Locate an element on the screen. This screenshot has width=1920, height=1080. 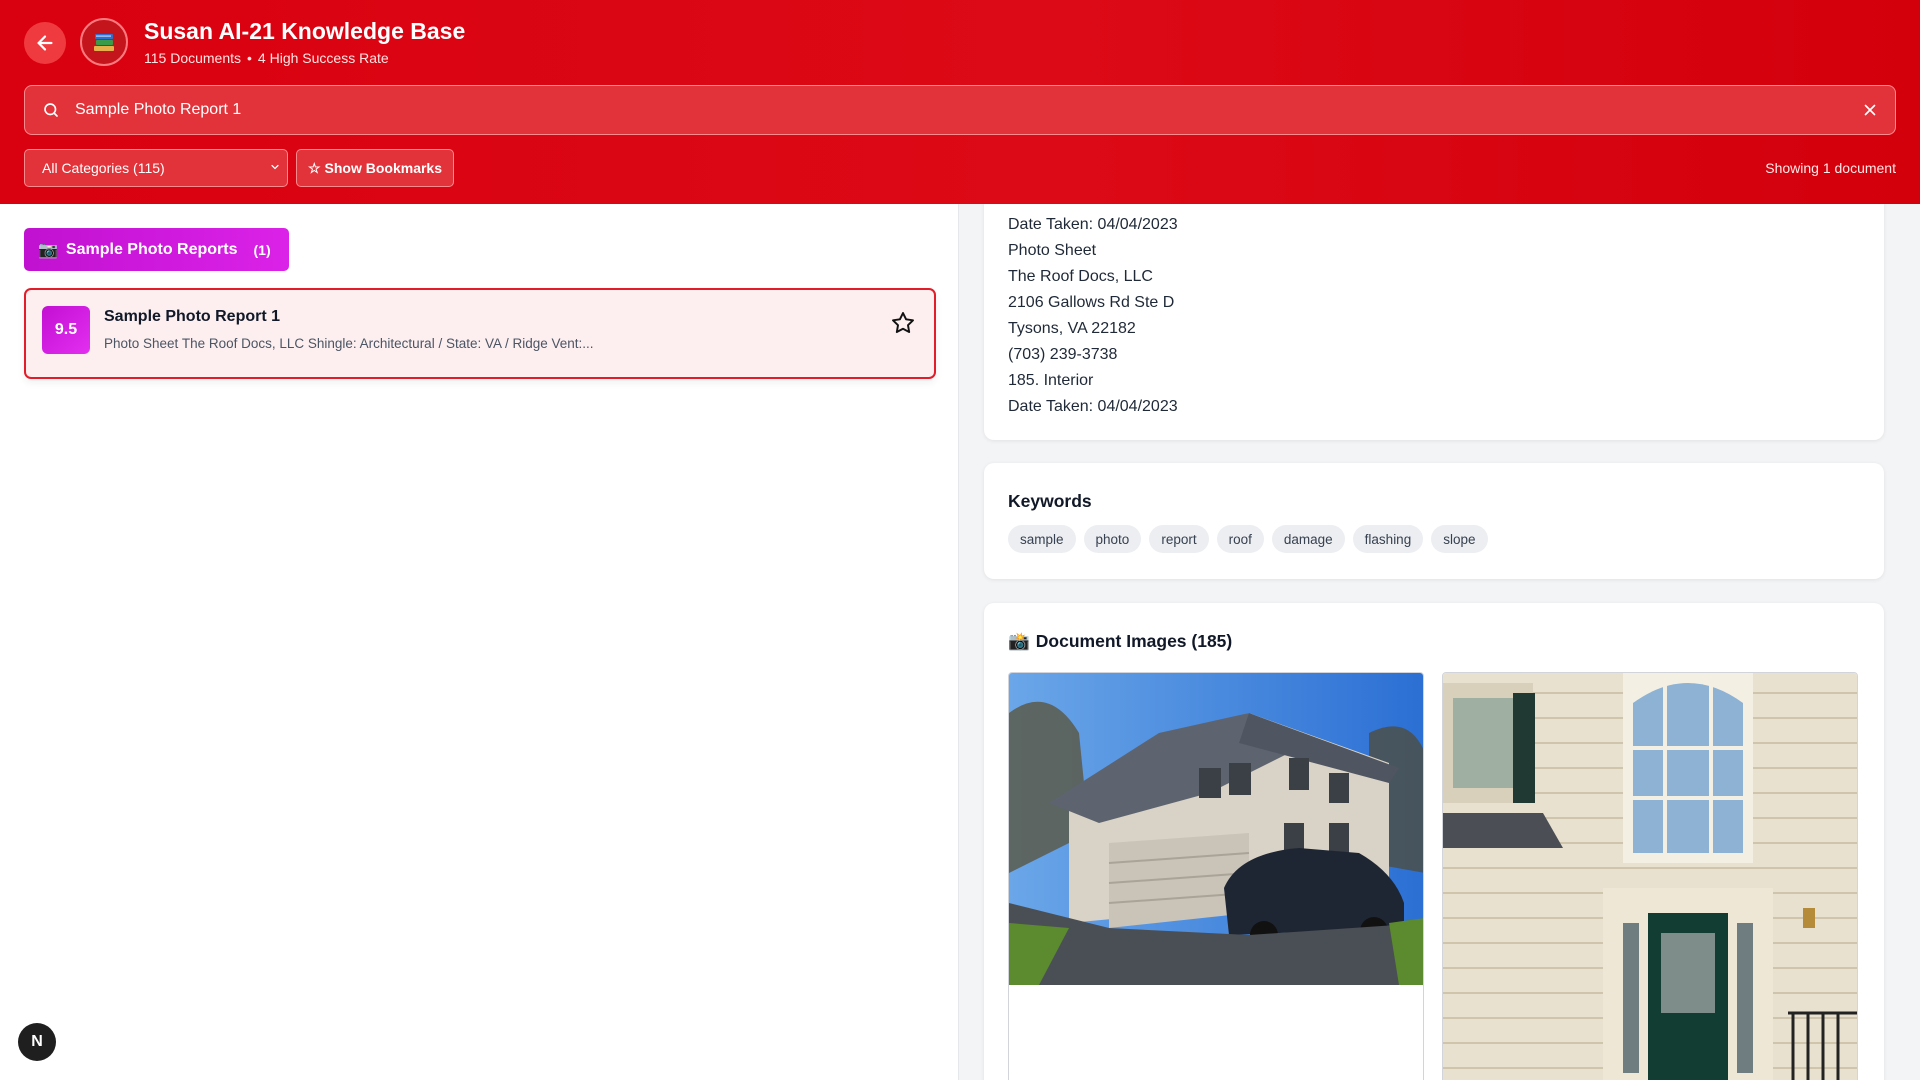
close-icon is located at coordinates (1870, 110).